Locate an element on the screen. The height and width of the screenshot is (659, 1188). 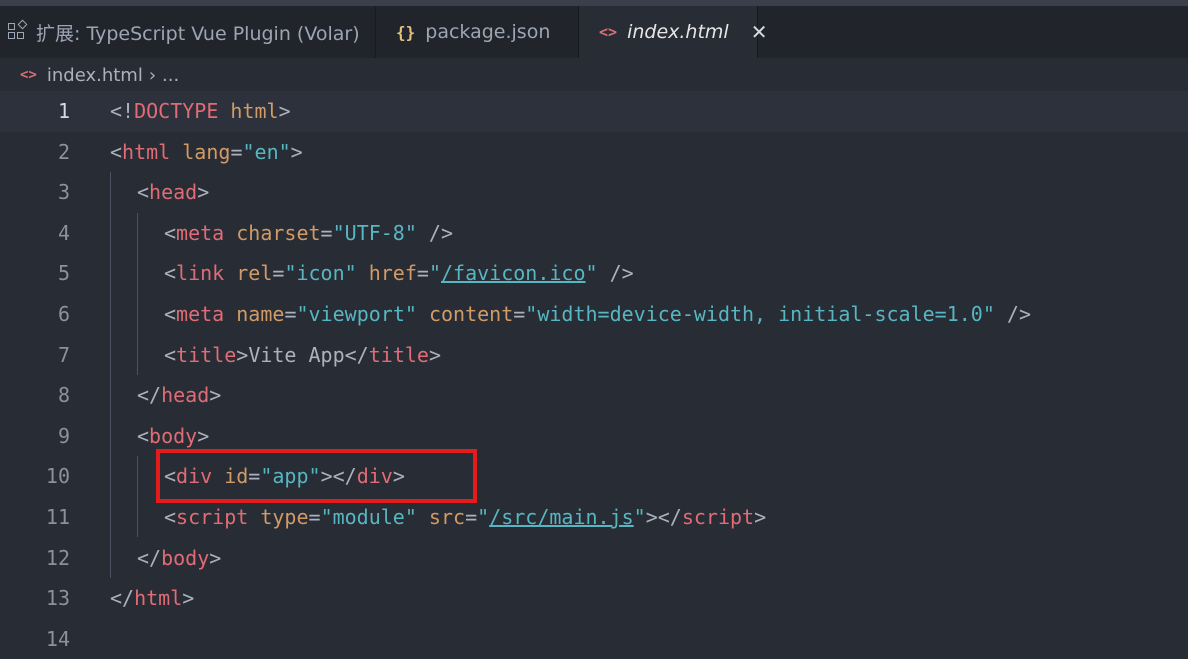
code-line: 2 <html lang="en"> is located at coordinates (594, 152).